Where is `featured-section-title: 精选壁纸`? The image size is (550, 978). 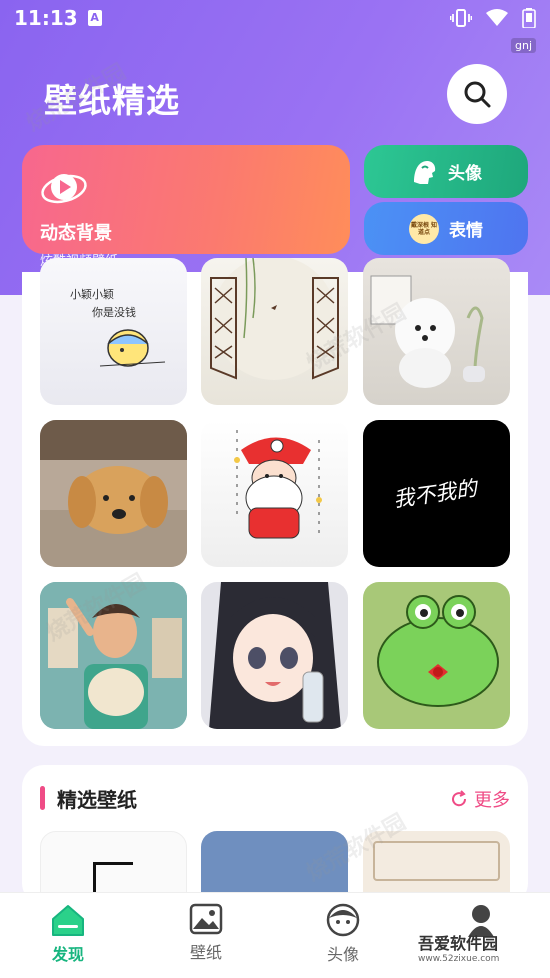
featured-section-title: 精选壁纸 is located at coordinates (97, 800).